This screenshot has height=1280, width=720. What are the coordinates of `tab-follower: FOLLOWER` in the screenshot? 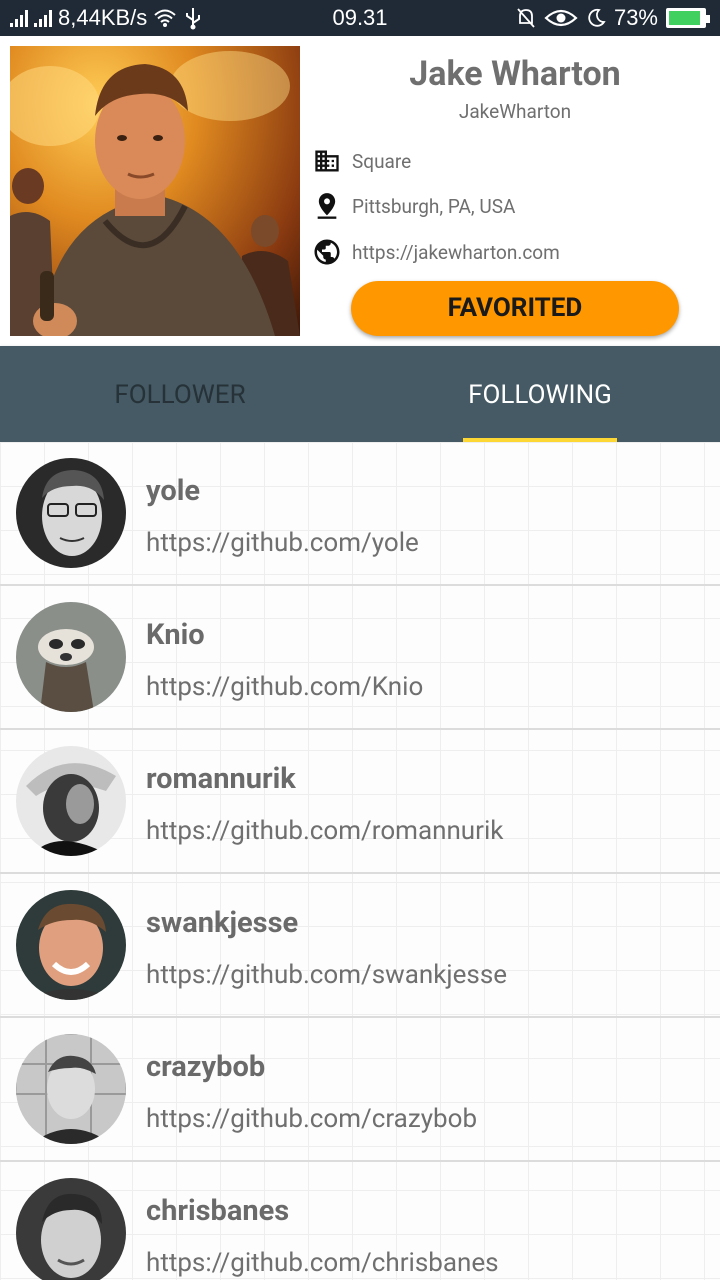 It's located at (180, 394).